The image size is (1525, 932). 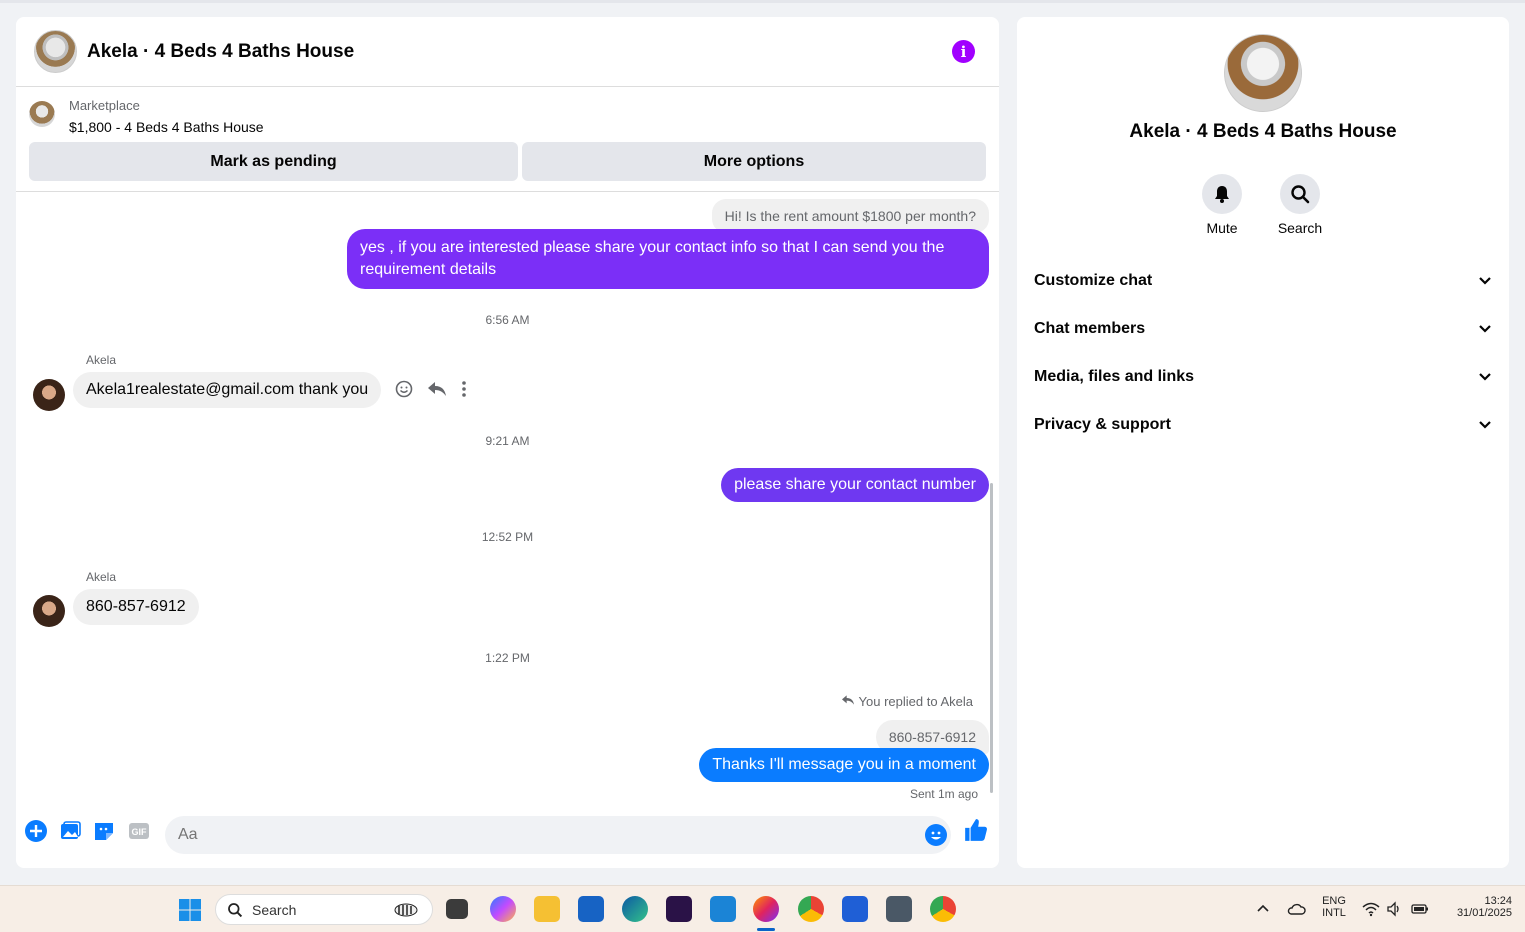 What do you see at coordinates (915, 701) in the screenshot?
I see `reply-note-text: You replied to Akela` at bounding box center [915, 701].